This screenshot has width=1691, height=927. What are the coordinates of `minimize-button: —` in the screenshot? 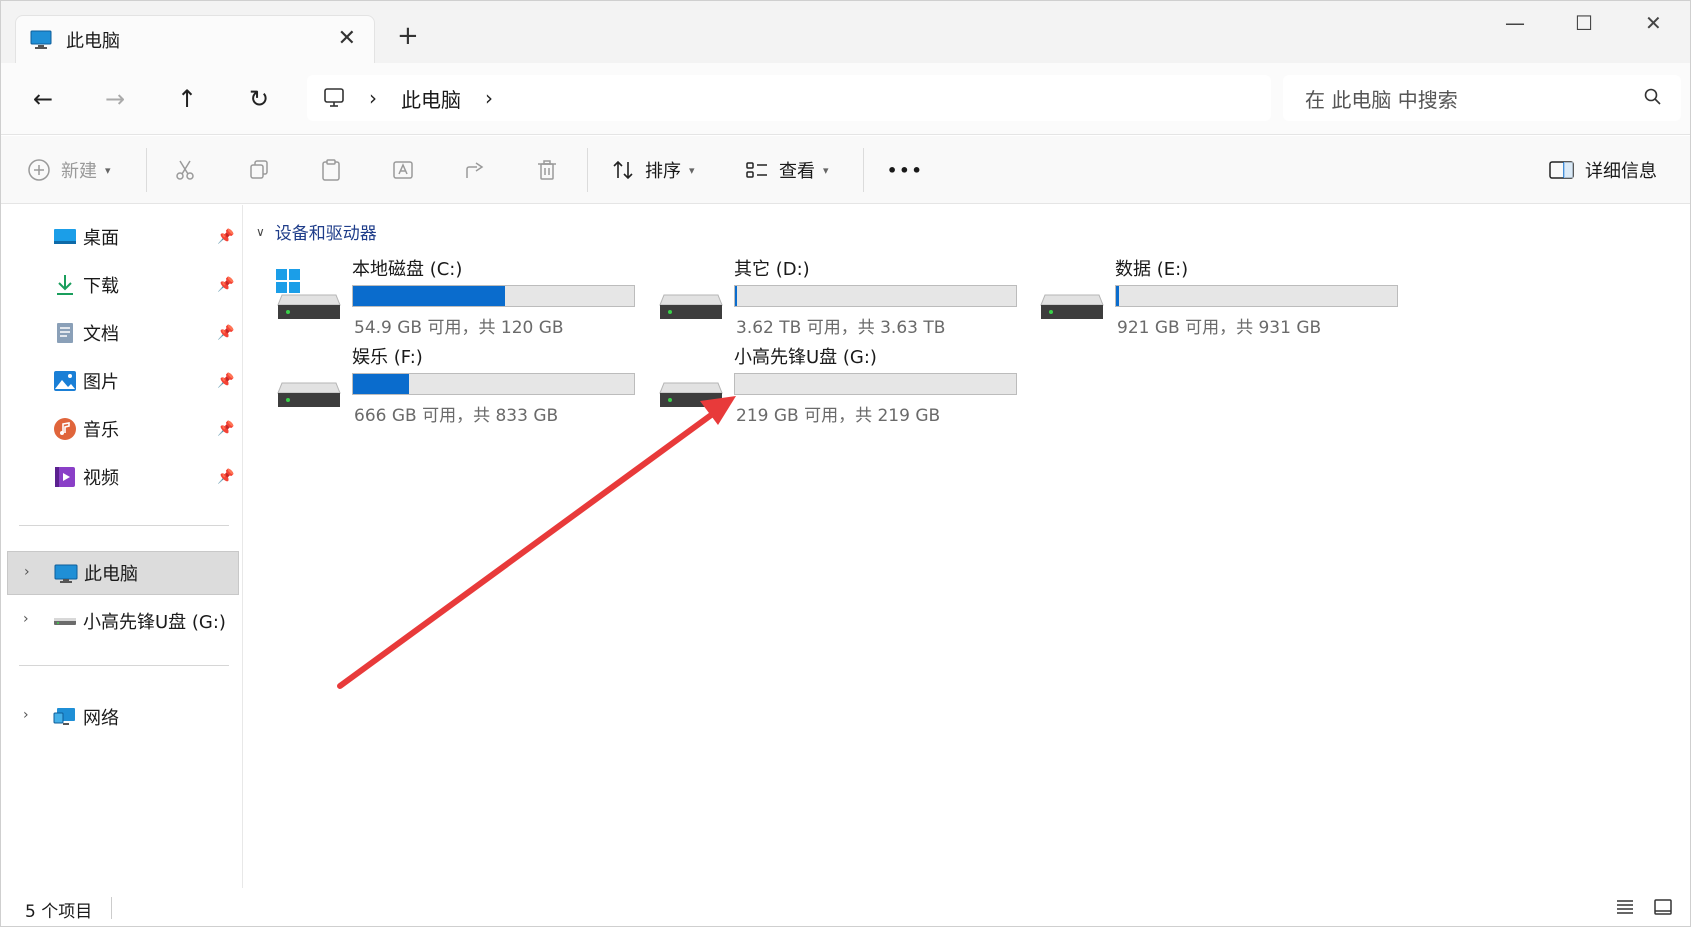 It's located at (1515, 23).